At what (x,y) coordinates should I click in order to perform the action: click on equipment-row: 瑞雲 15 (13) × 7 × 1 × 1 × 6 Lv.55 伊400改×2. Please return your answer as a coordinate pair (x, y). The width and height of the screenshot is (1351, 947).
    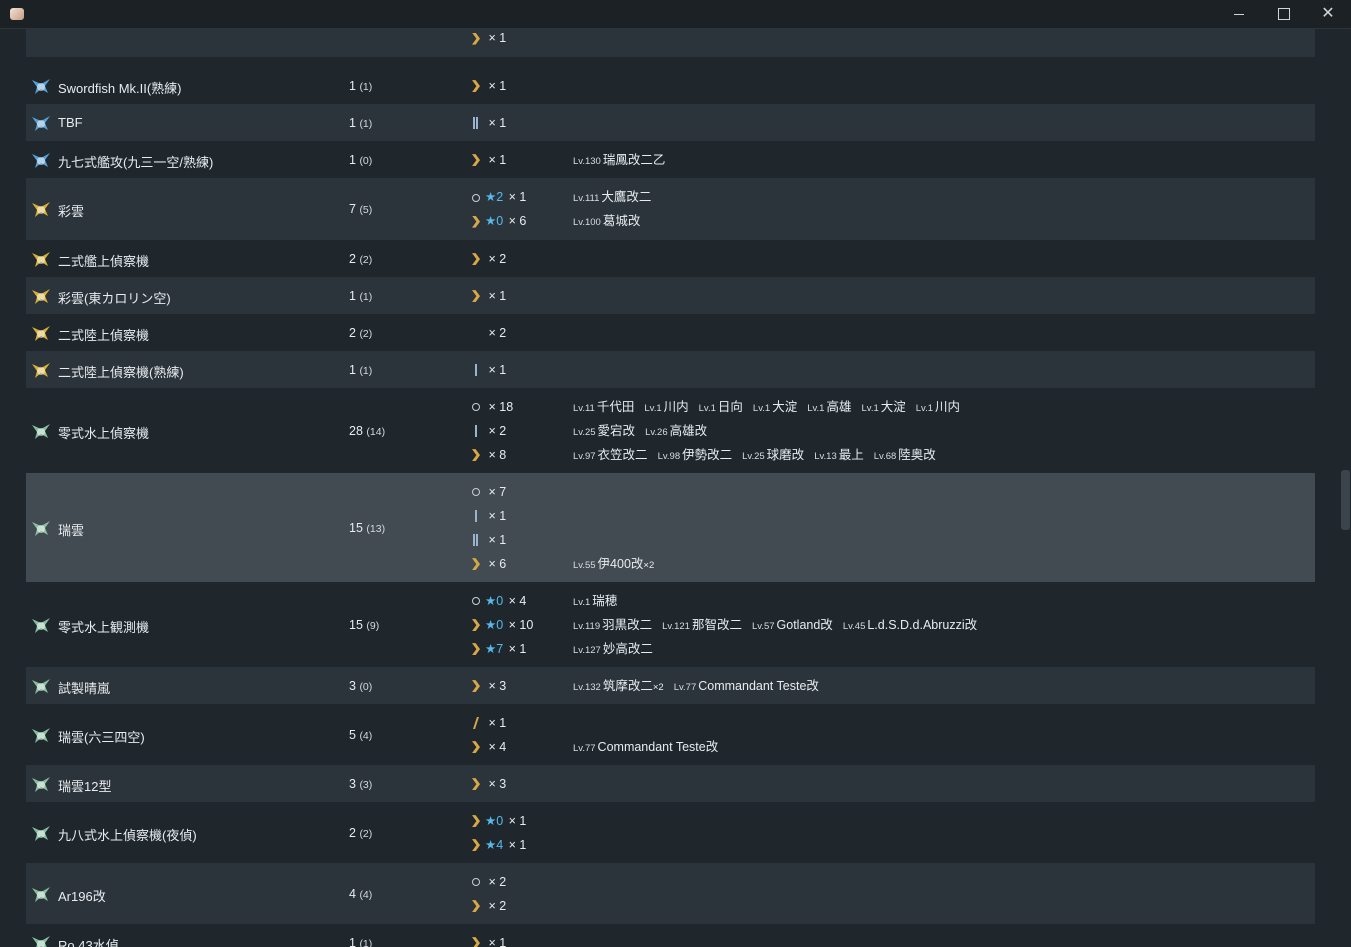
    Looking at the image, I should click on (670, 527).